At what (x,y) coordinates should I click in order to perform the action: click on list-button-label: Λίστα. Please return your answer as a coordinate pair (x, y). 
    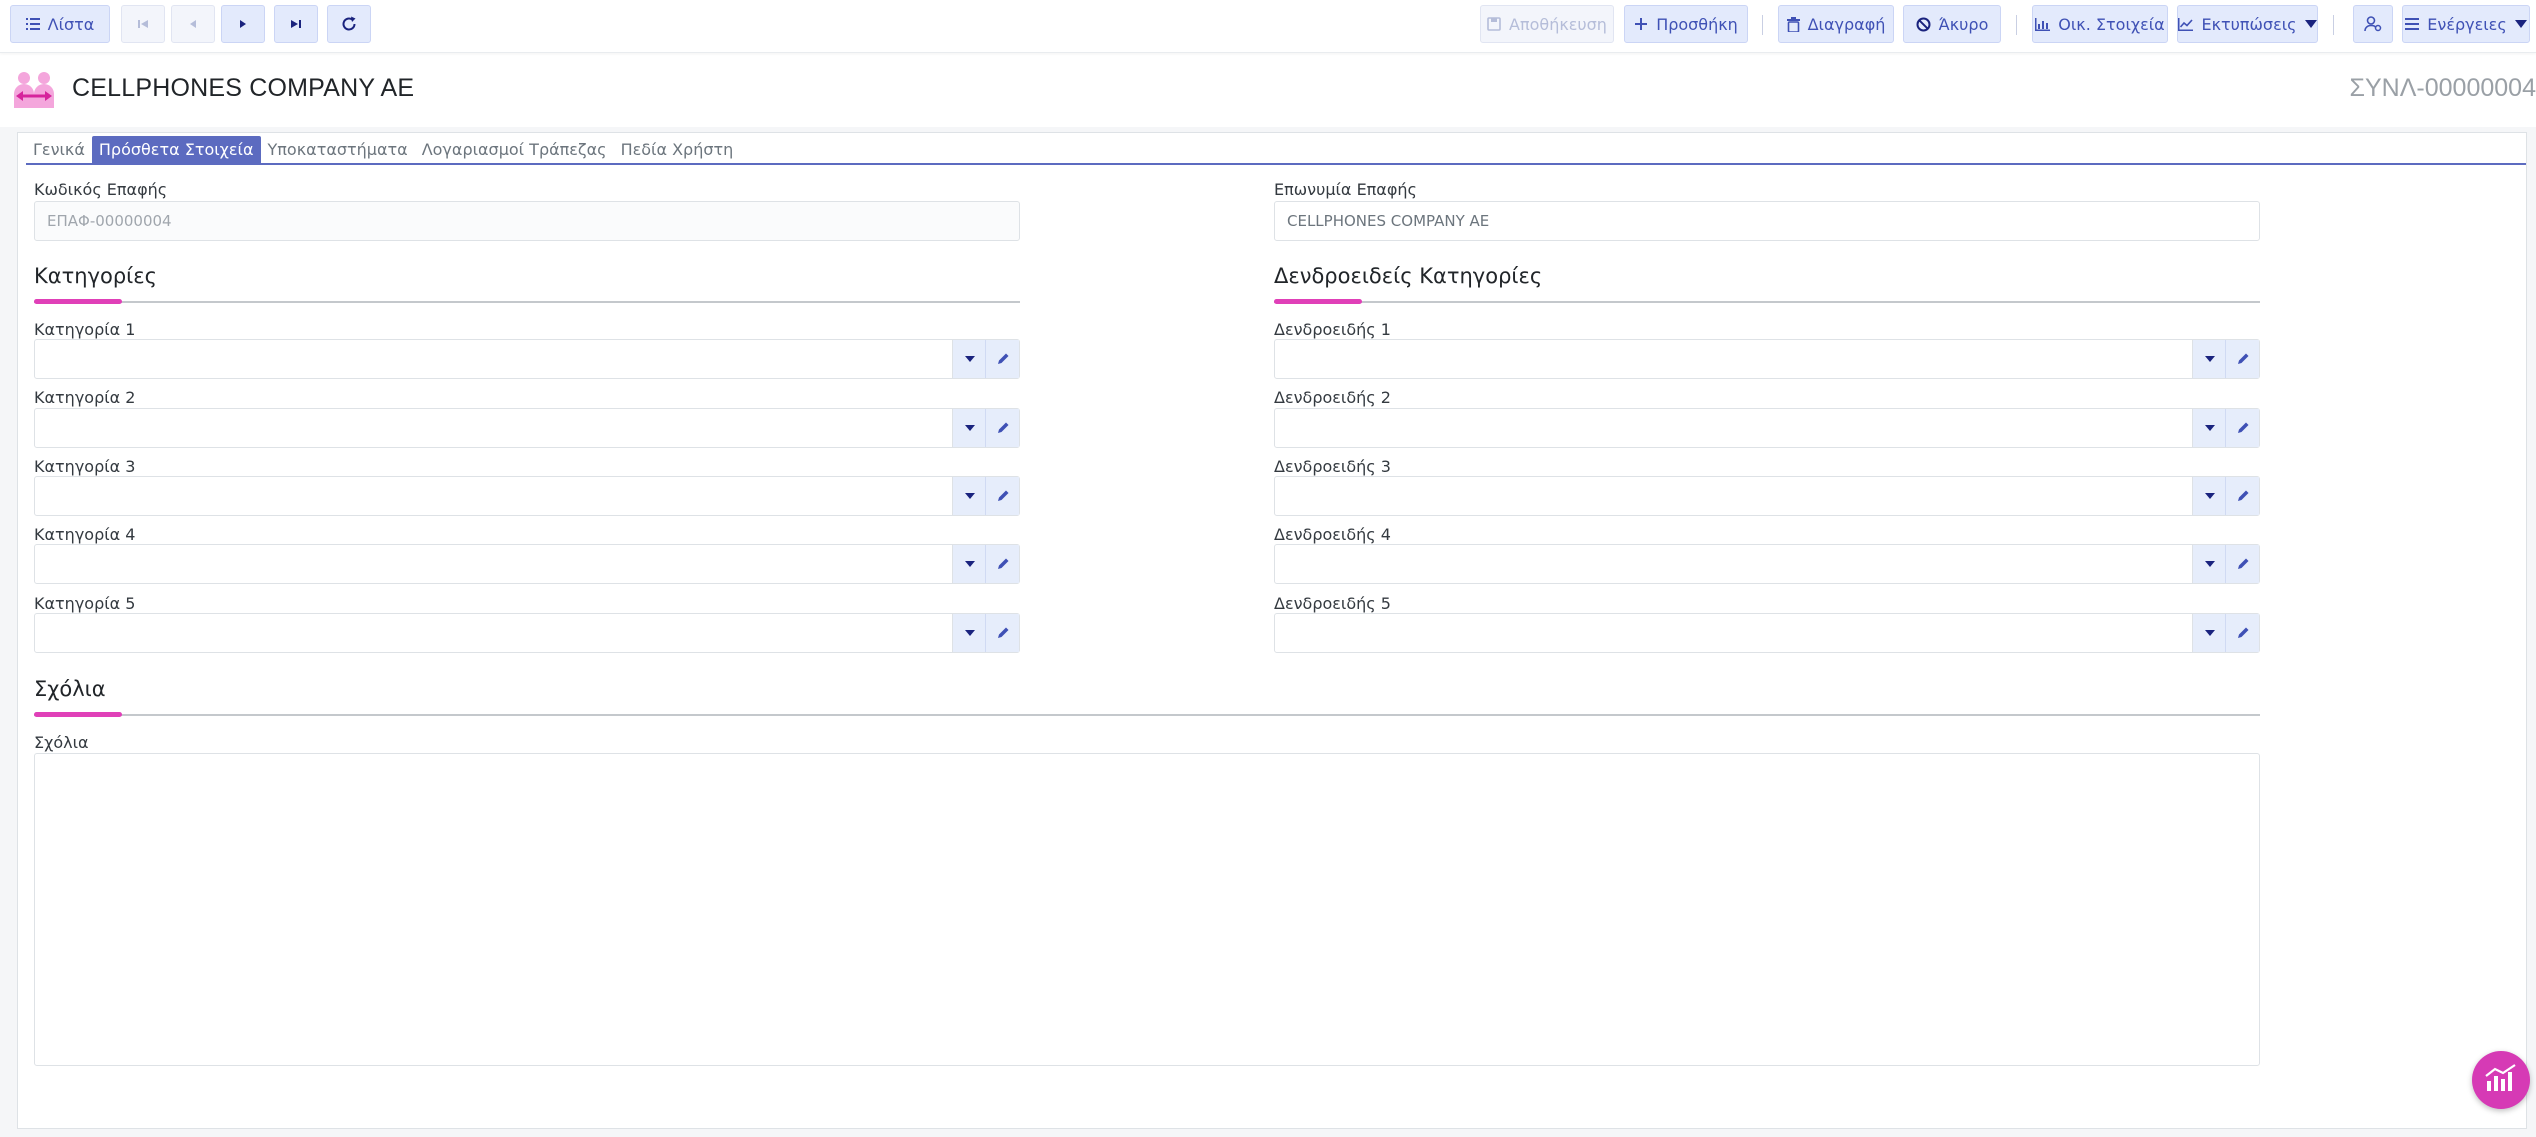
    Looking at the image, I should click on (71, 24).